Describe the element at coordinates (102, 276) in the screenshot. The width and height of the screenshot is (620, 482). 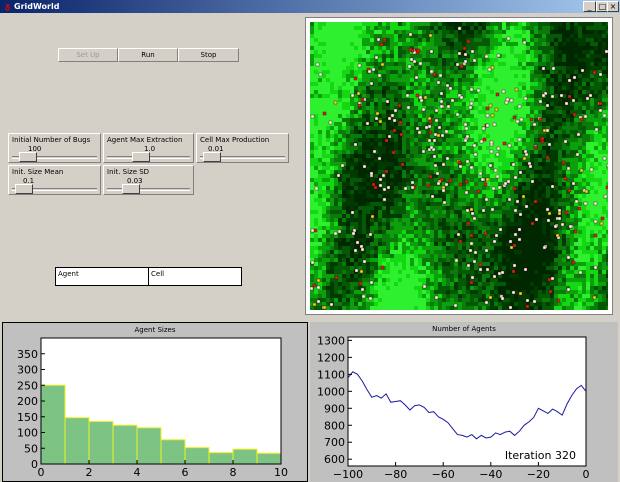
I see `agent-probe-field: Agent` at that location.